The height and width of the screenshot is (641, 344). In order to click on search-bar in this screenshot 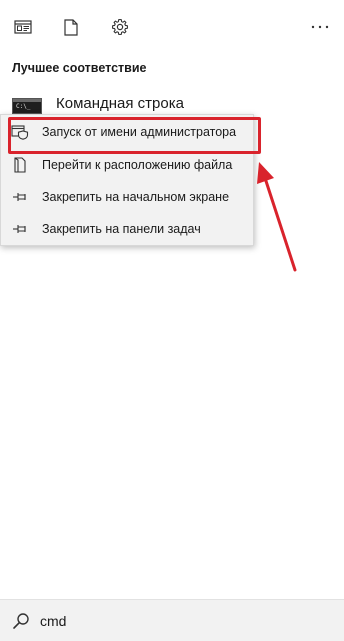, I will do `click(172, 620)`.